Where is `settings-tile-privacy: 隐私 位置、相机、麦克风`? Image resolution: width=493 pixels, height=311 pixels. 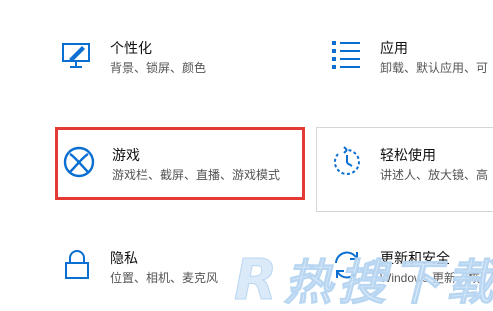
settings-tile-privacy: 隐私 位置、相机、麦克风 is located at coordinates (160, 273).